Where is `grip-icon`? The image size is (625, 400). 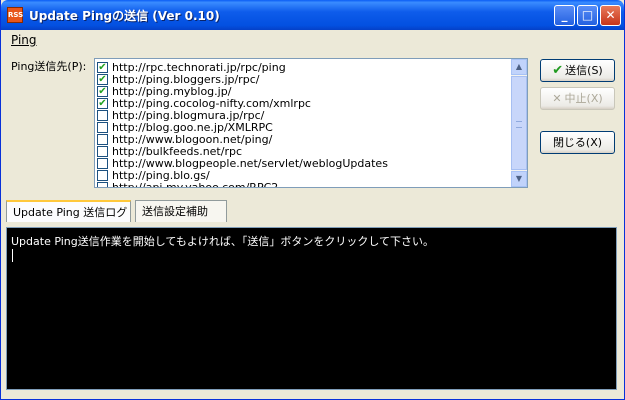 grip-icon is located at coordinates (519, 124).